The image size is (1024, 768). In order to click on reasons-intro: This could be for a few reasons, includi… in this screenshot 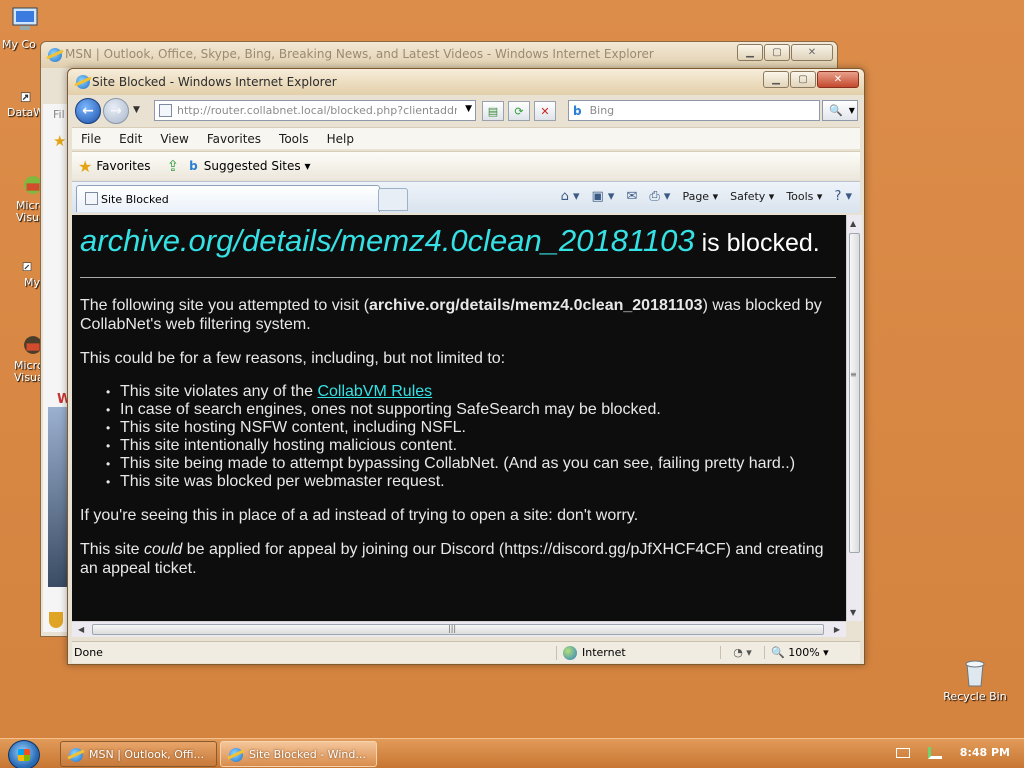, I will do `click(293, 358)`.